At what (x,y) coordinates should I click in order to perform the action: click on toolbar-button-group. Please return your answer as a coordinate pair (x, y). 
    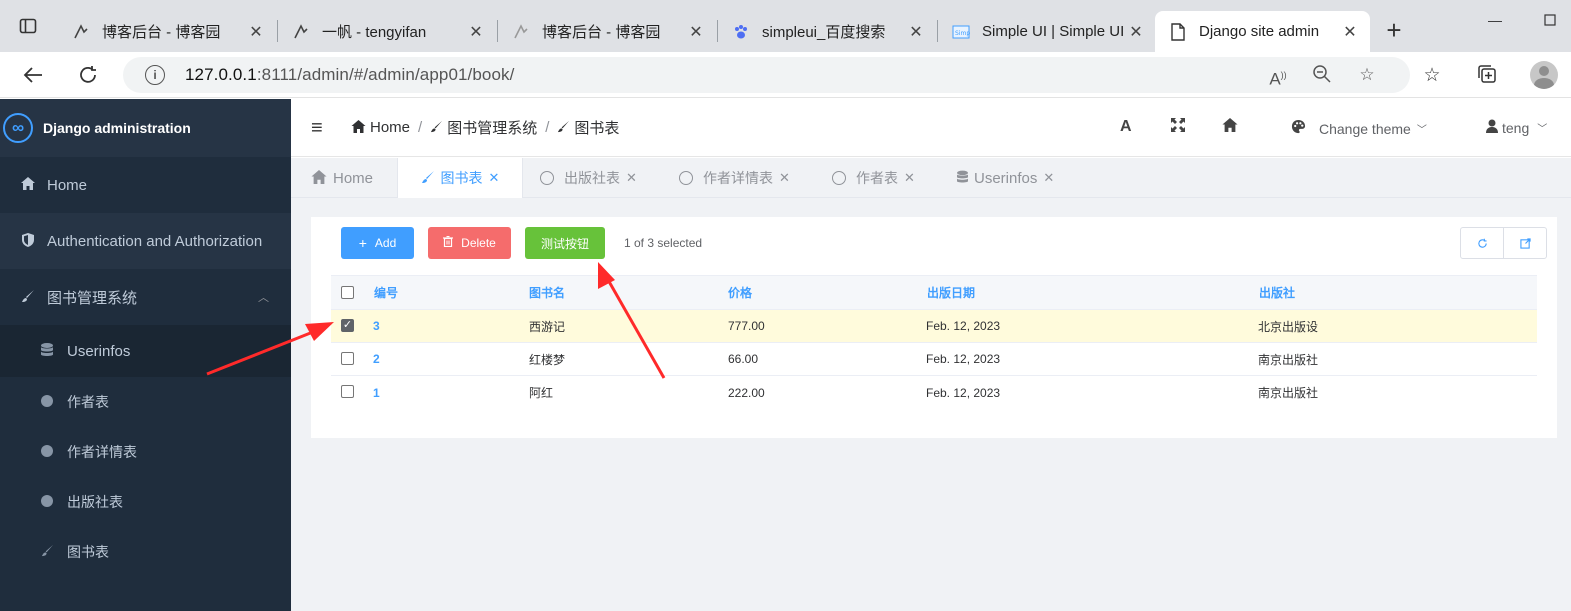
    Looking at the image, I should click on (1503, 243).